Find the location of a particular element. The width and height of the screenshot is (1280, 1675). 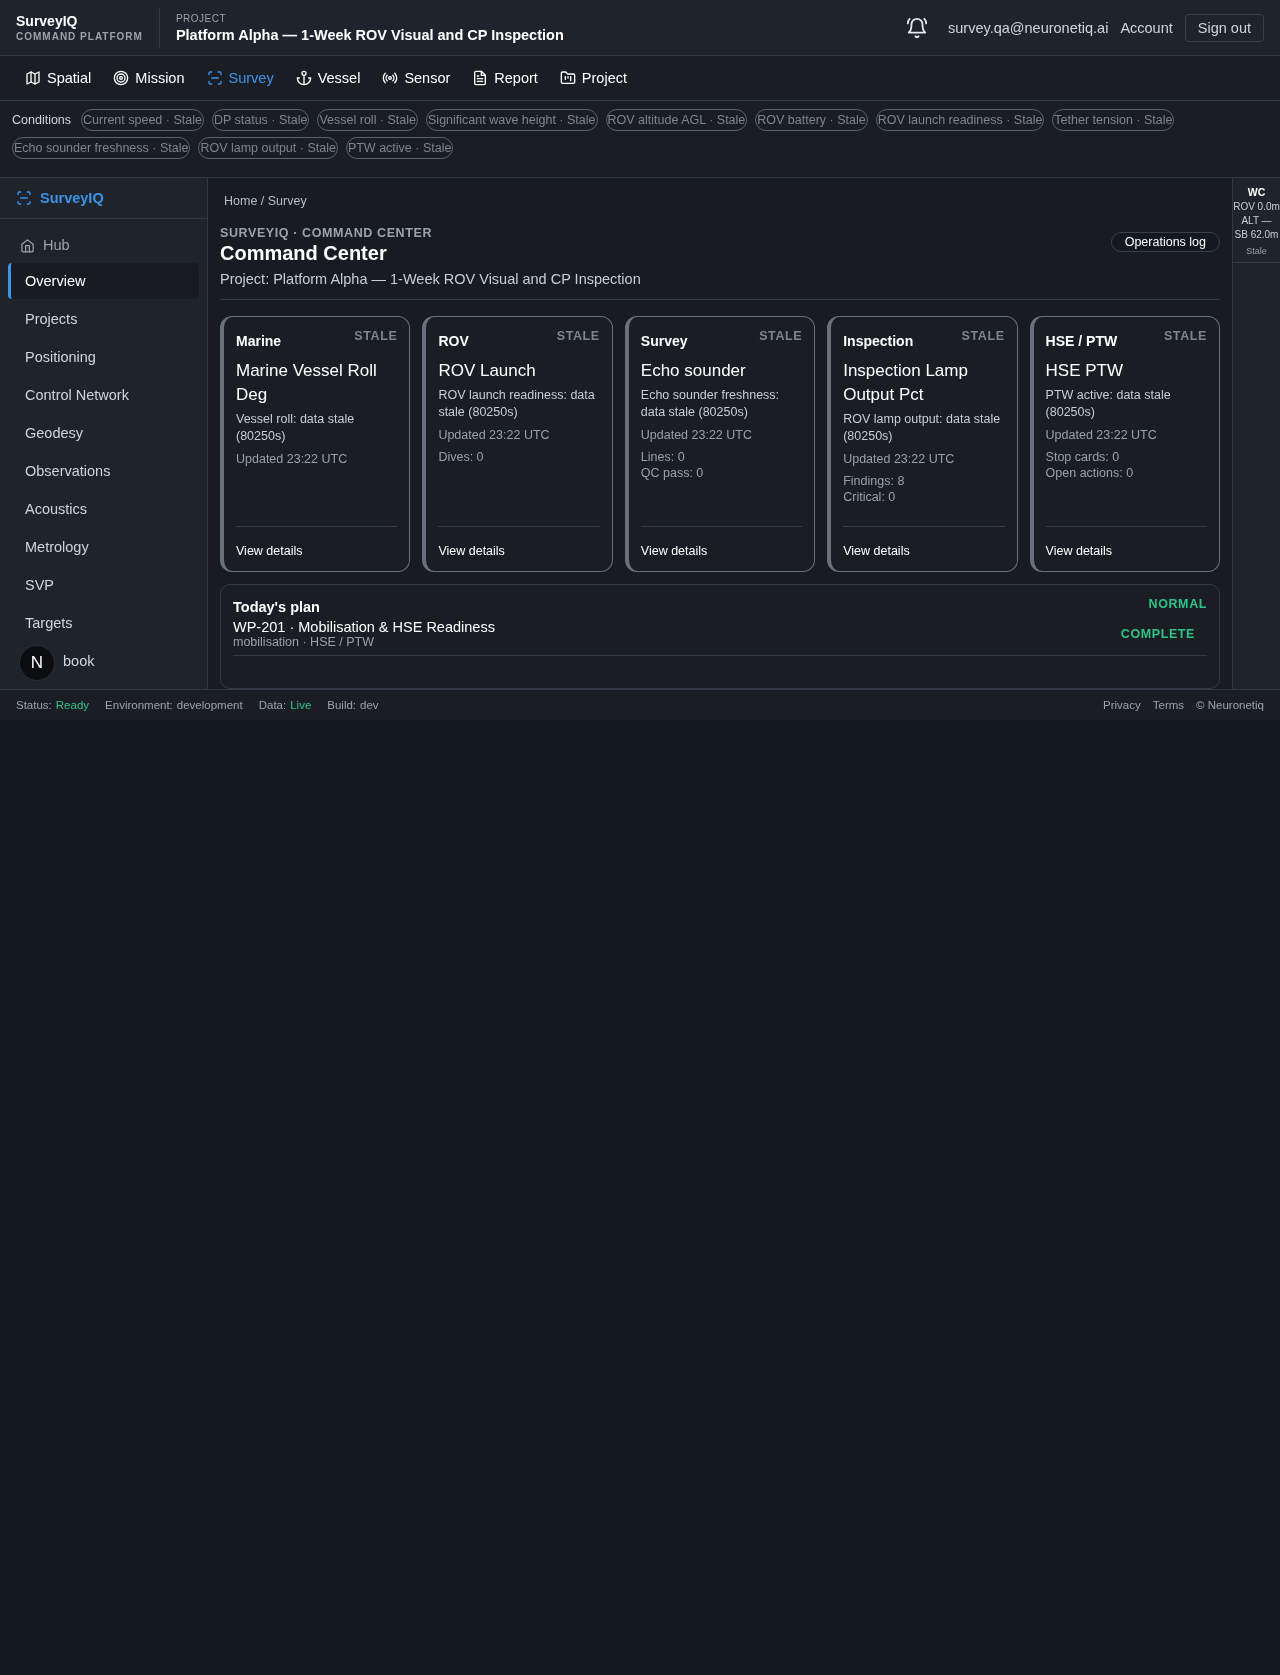

conditions-label: Conditions is located at coordinates (42, 120).